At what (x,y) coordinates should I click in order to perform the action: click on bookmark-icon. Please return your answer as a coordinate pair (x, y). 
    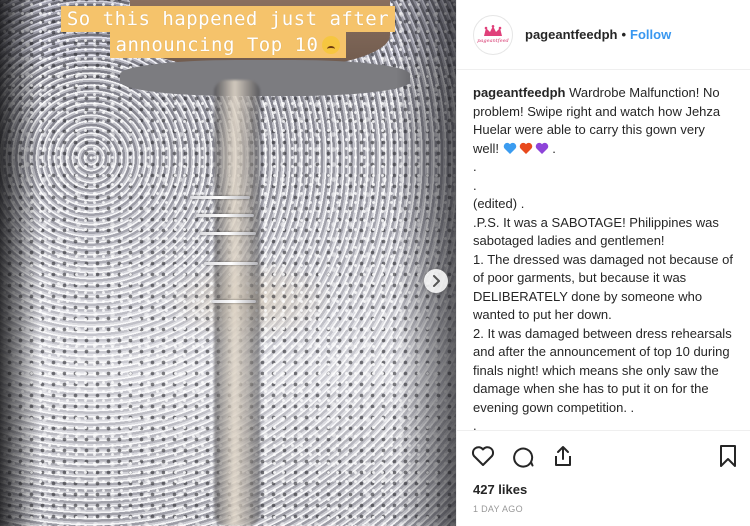
    Looking at the image, I should click on (728, 455).